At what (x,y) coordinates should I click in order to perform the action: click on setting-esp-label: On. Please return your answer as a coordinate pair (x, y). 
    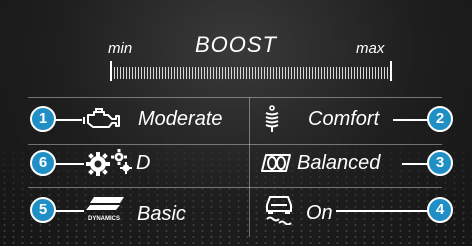
    Looking at the image, I should click on (319, 213).